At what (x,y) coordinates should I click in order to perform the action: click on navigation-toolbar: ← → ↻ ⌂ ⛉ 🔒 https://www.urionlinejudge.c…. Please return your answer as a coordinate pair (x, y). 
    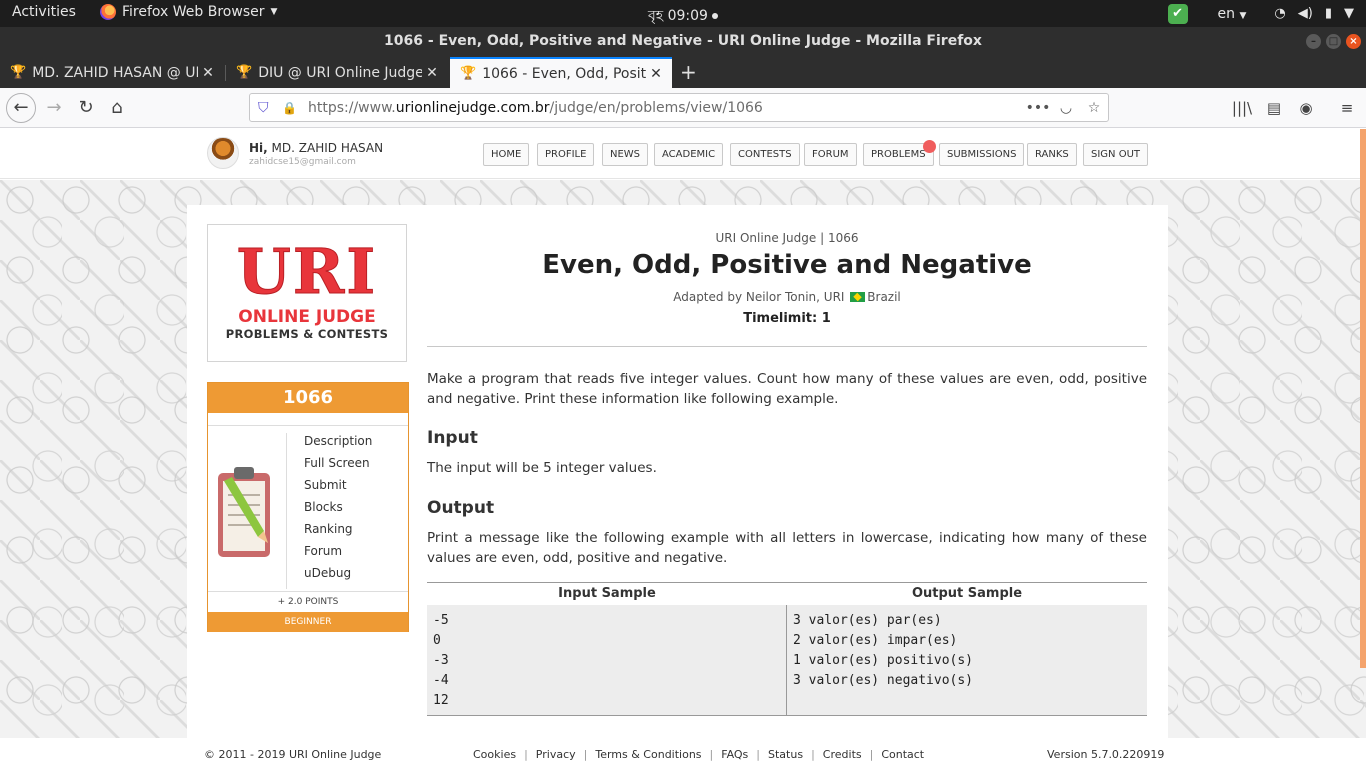
    Looking at the image, I should click on (683, 108).